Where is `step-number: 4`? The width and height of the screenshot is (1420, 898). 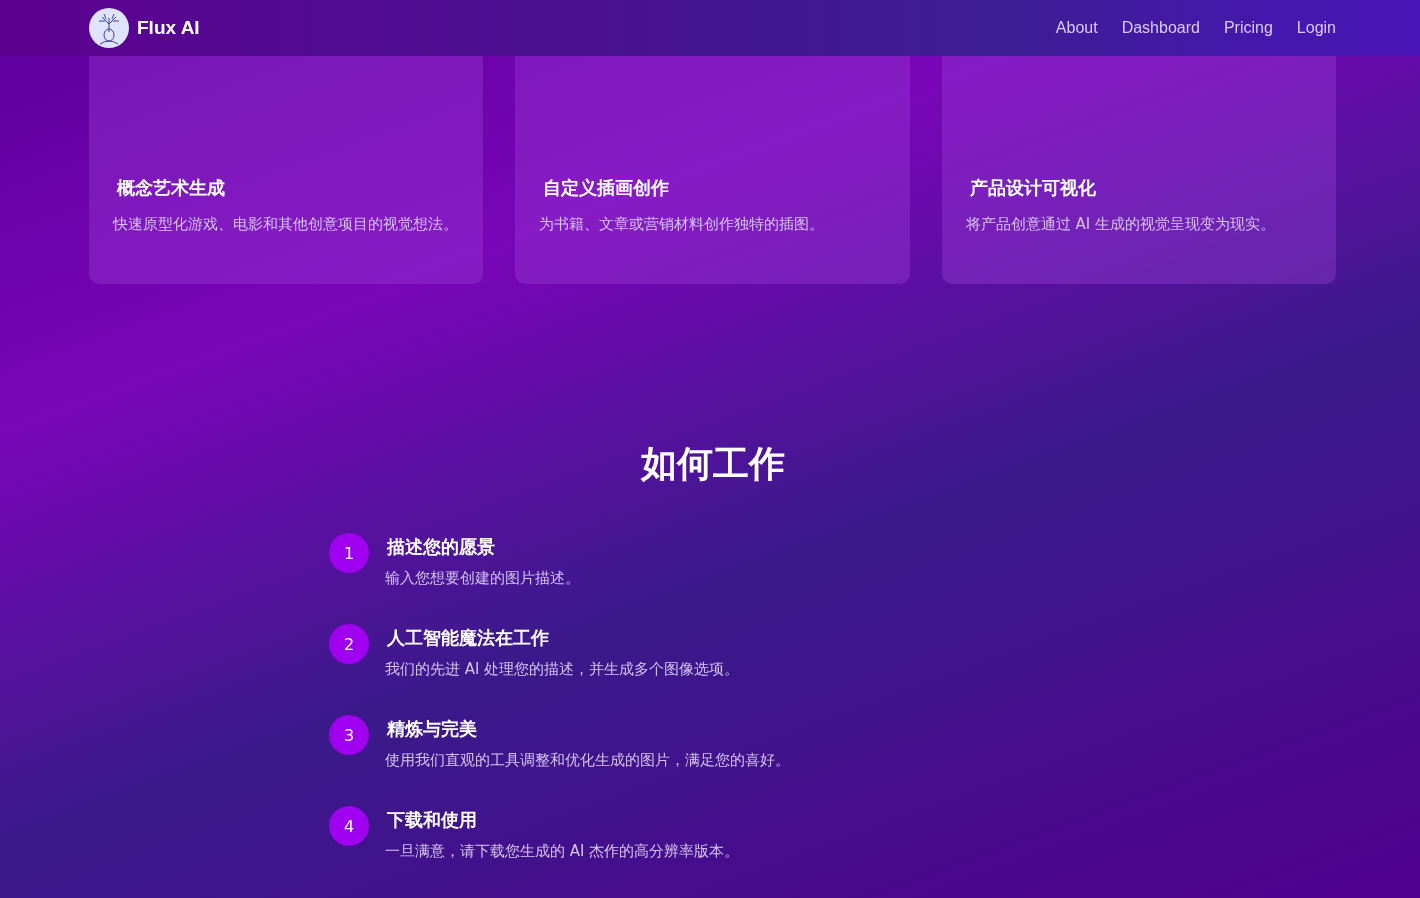 step-number: 4 is located at coordinates (349, 826).